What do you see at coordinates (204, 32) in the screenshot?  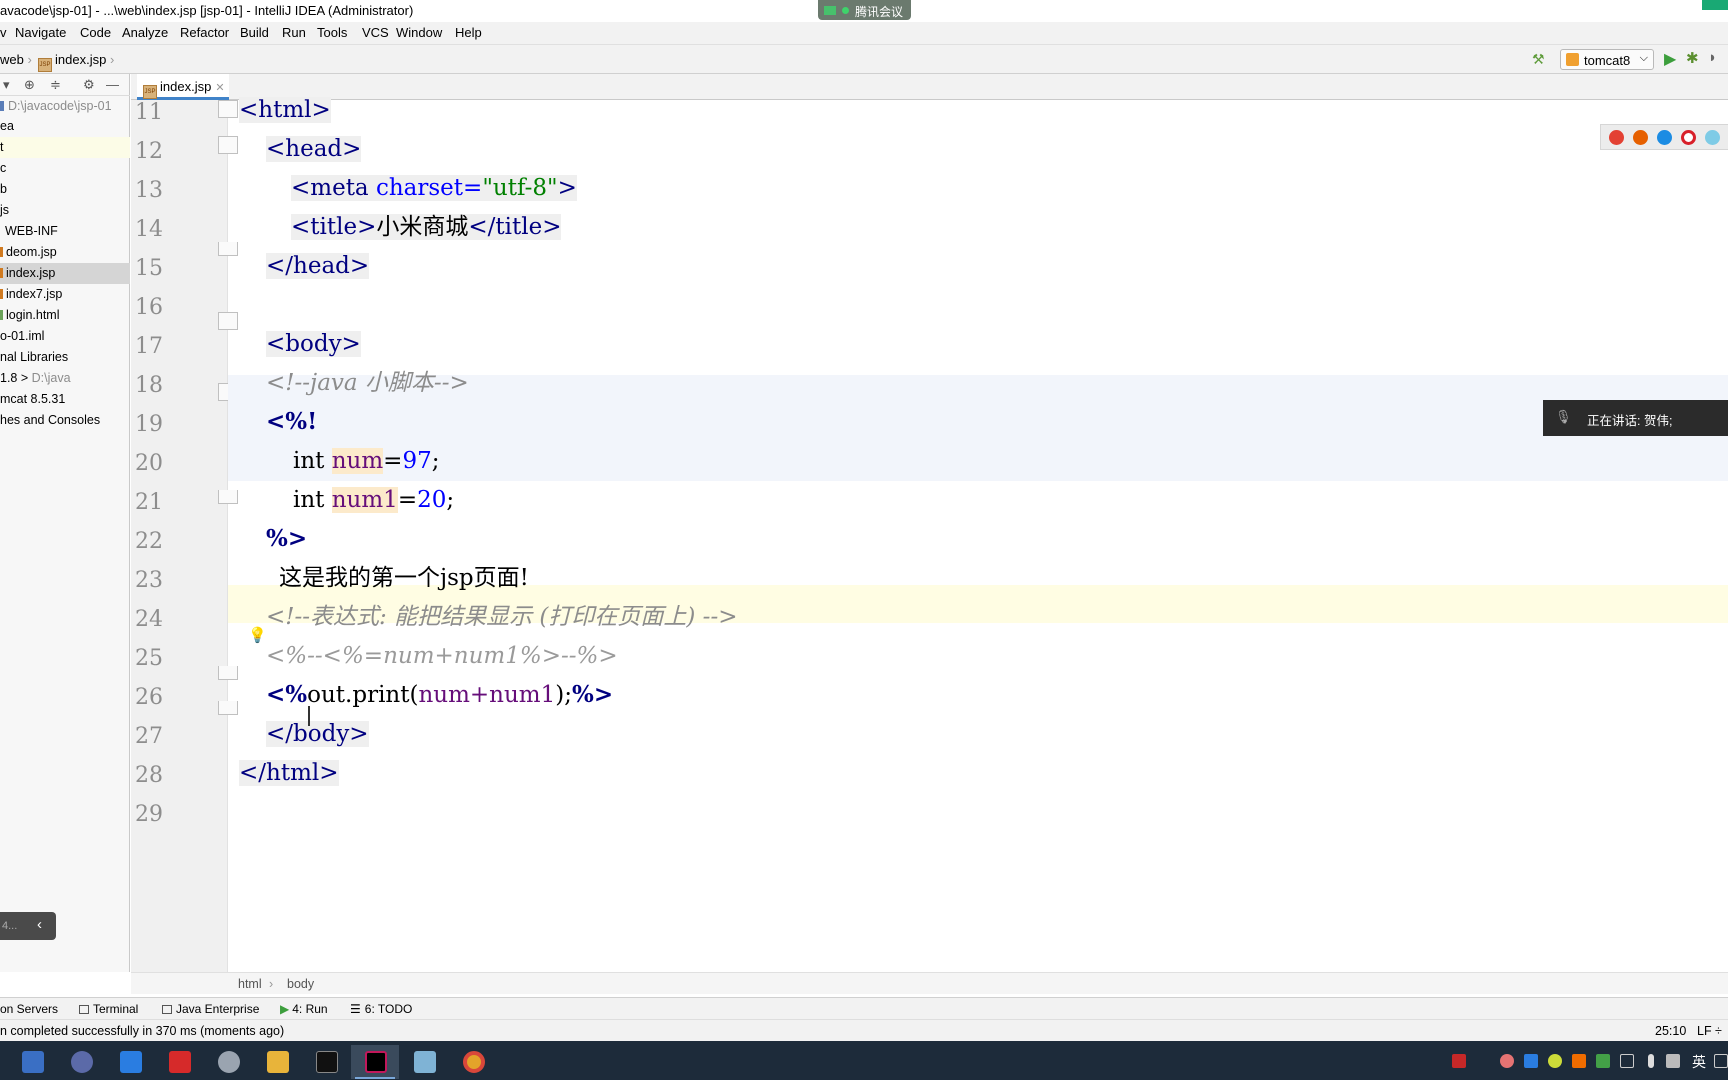 I see `menu-refactor: Refactor` at bounding box center [204, 32].